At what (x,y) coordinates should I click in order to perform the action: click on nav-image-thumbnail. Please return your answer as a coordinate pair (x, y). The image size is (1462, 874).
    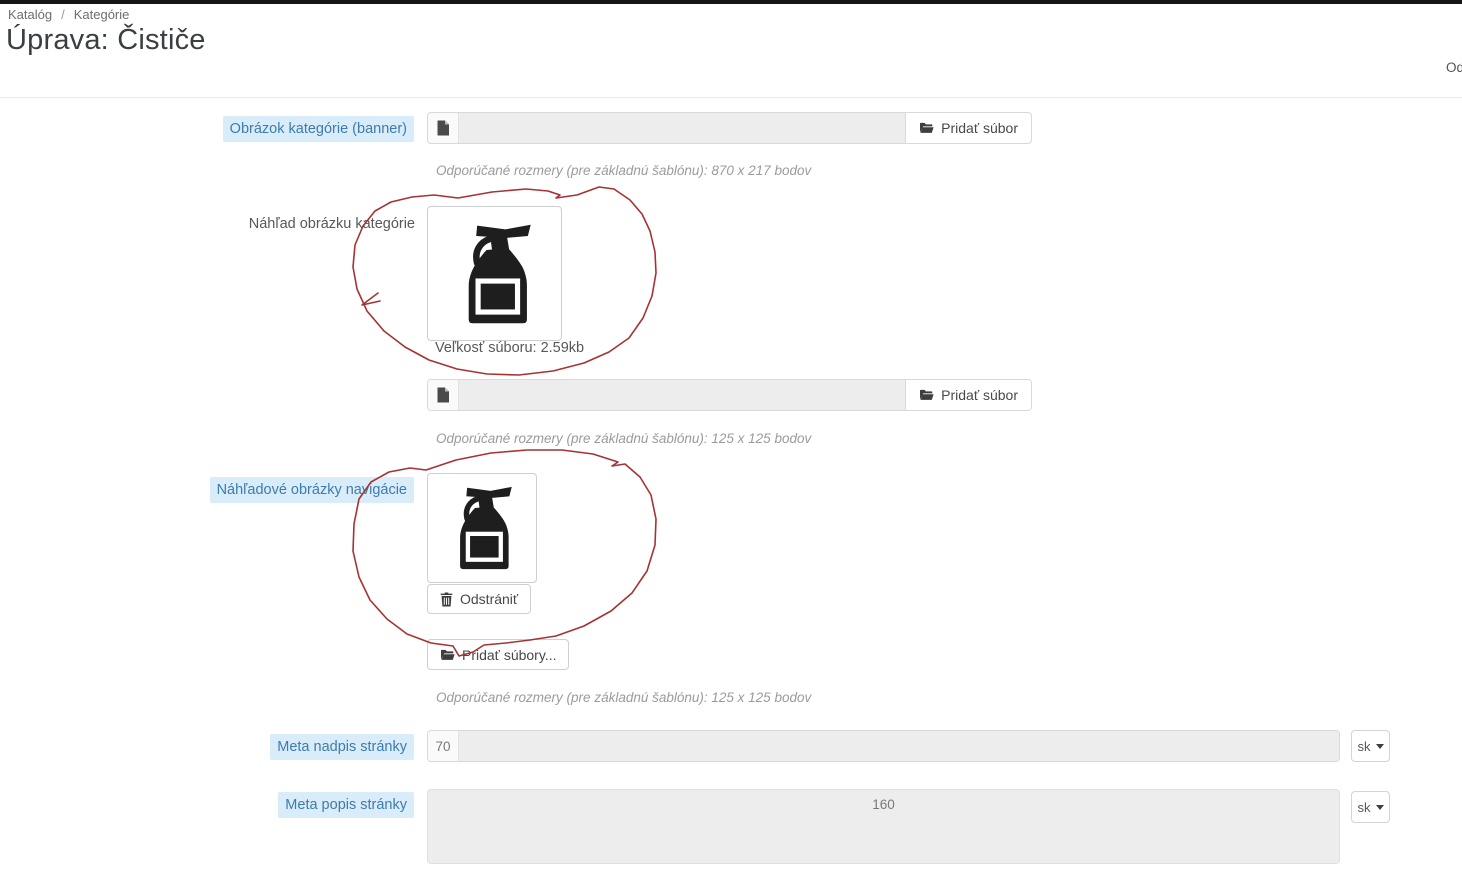
    Looking at the image, I should click on (482, 528).